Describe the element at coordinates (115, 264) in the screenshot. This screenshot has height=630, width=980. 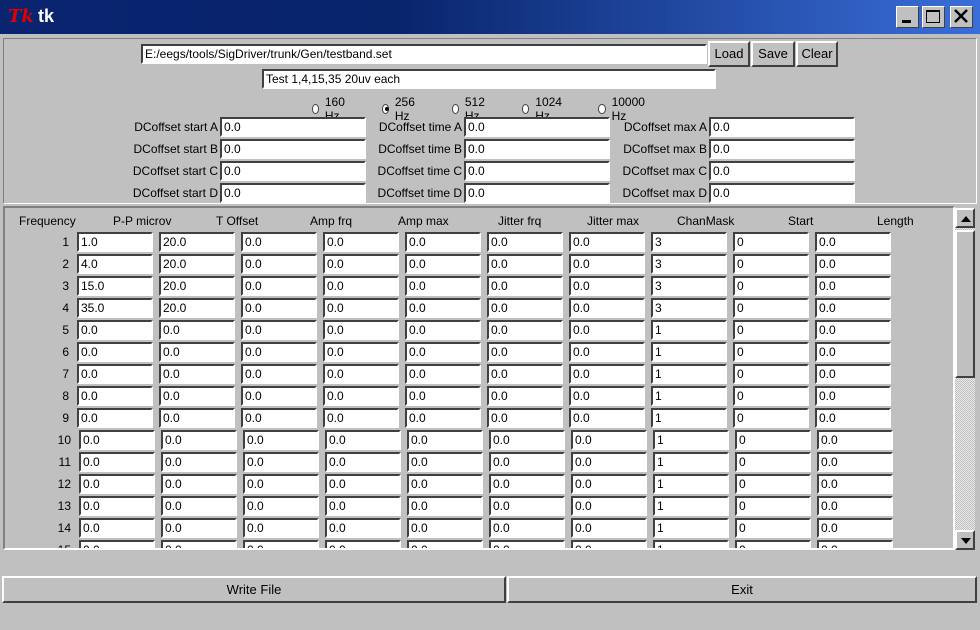
I see `table-cell: 4.0` at that location.